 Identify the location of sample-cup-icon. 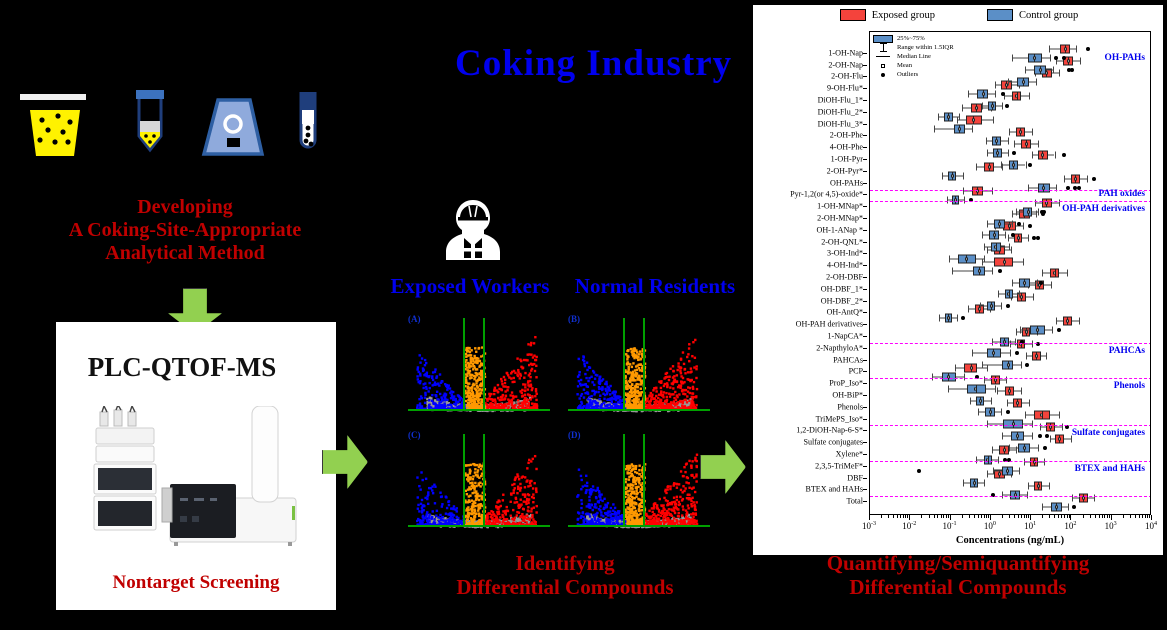
(58, 129).